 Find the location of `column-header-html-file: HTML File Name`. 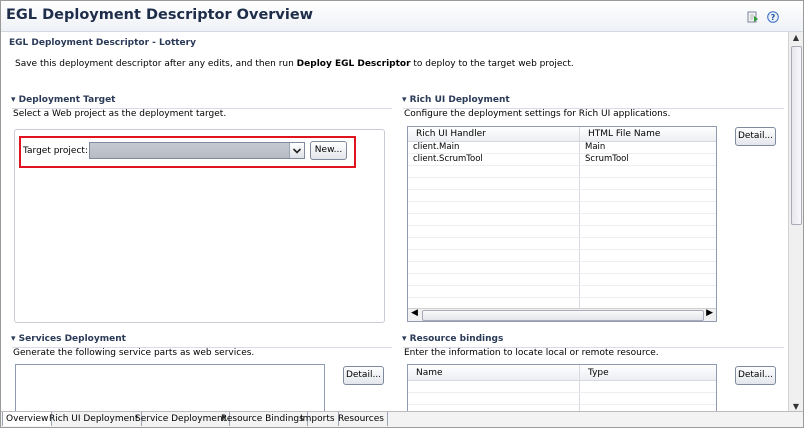

column-header-html-file: HTML File Name is located at coordinates (624, 134).